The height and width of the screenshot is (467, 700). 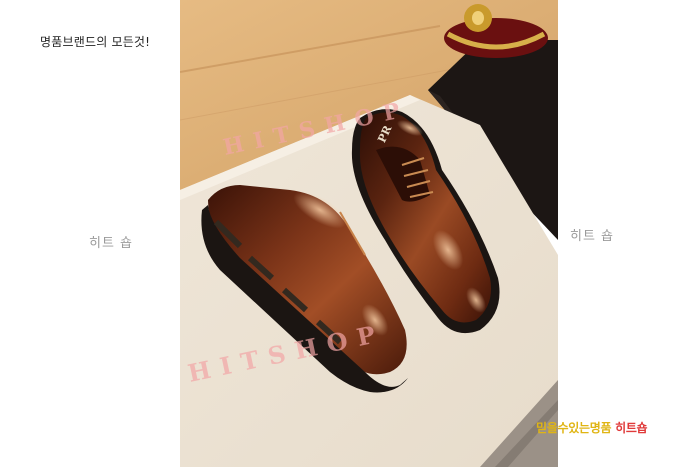 I want to click on promo-caption: 믿을수있는명품 히트숍, so click(x=592, y=427).